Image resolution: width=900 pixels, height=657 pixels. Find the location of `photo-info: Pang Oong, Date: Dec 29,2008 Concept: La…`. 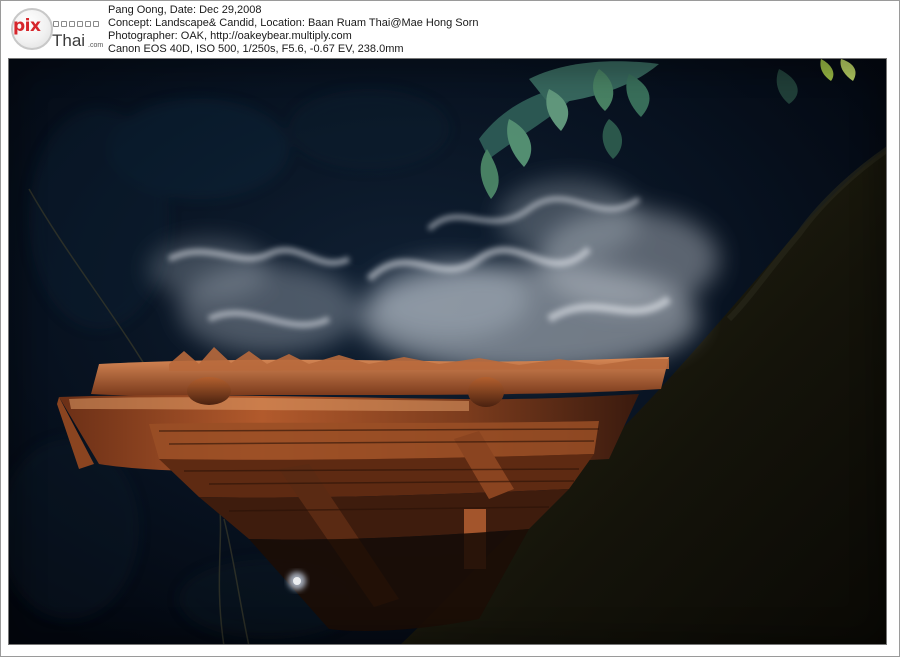

photo-info: Pang Oong, Date: Dec 29,2008 Concept: La… is located at coordinates (293, 30).